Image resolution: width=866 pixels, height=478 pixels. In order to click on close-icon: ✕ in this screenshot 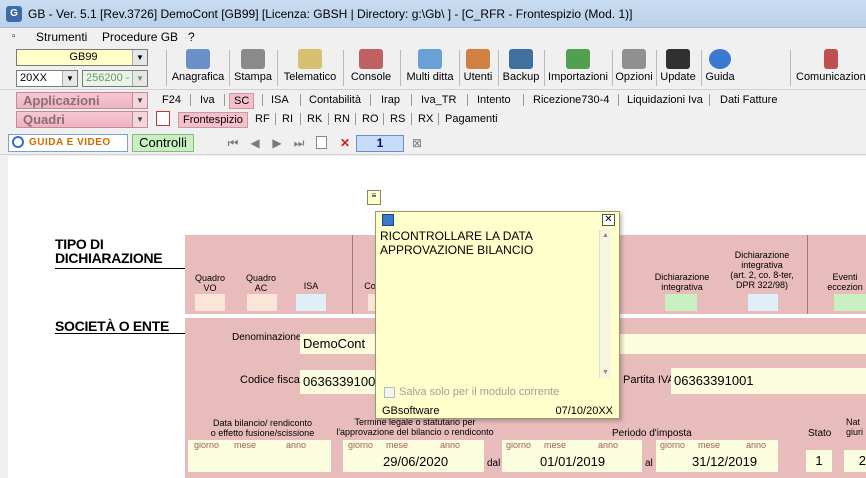, I will do `click(608, 220)`.